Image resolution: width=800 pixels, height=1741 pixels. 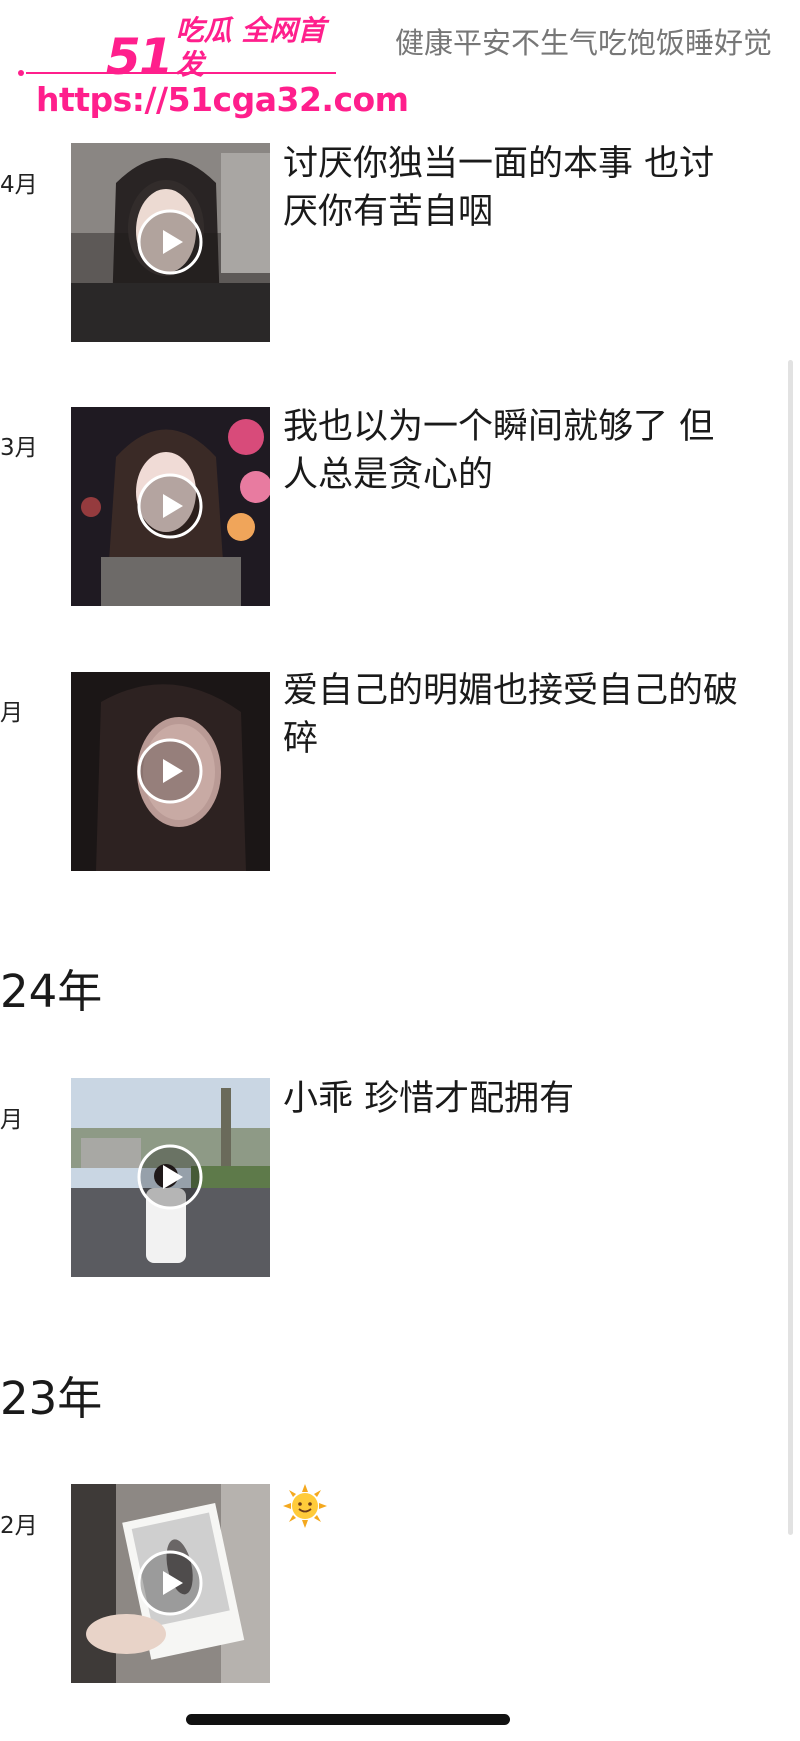 What do you see at coordinates (499, 188) in the screenshot?
I see `post-caption: 讨厌你独当一面的本事 也讨厌你有苦自咽` at bounding box center [499, 188].